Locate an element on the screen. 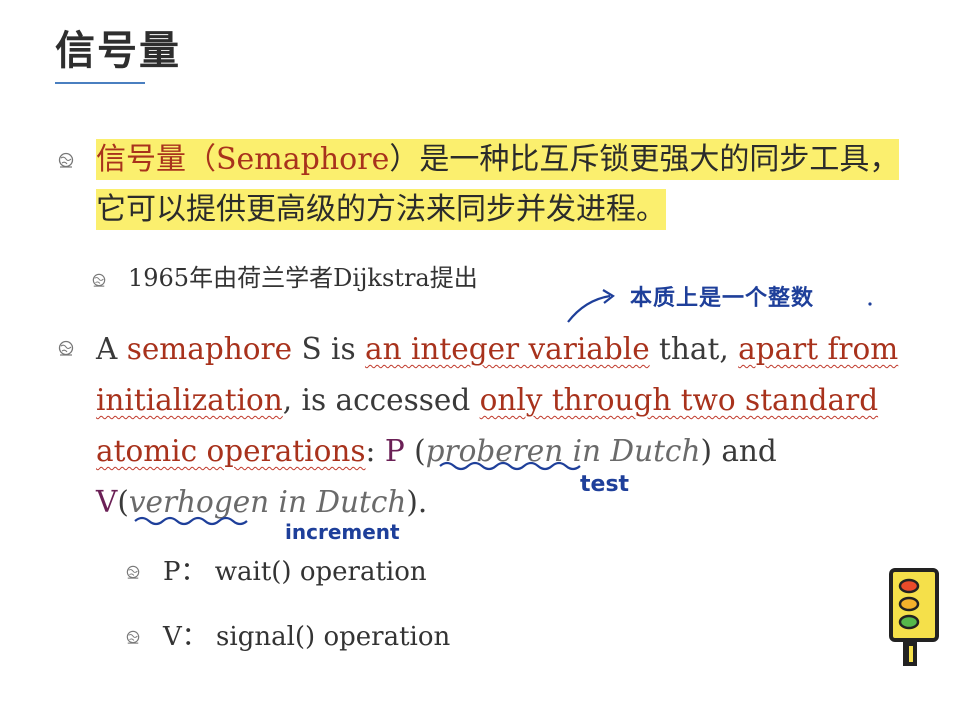 The height and width of the screenshot is (706, 971). title-underline is located at coordinates (100, 83).